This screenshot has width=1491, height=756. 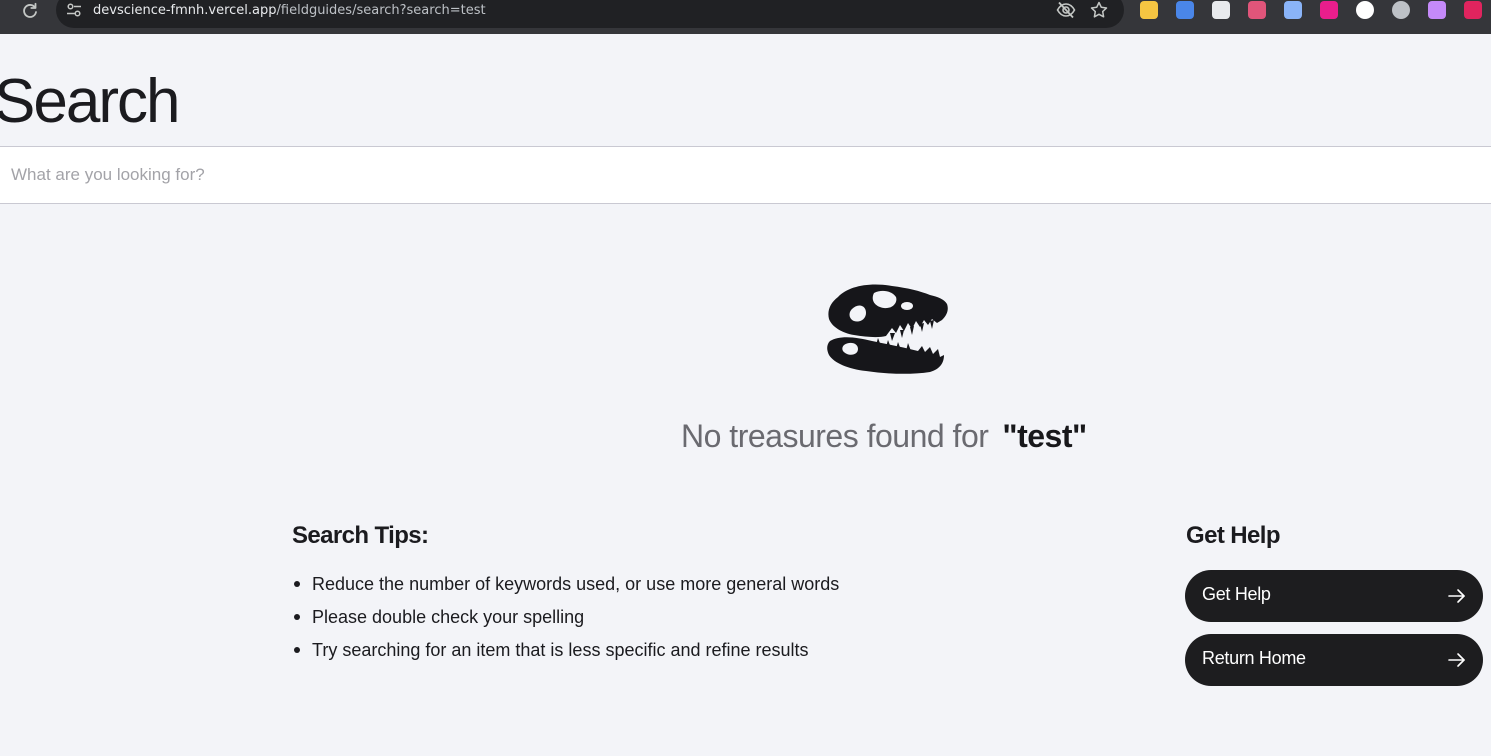 I want to click on camera-extension-icon, so click(x=1221, y=10).